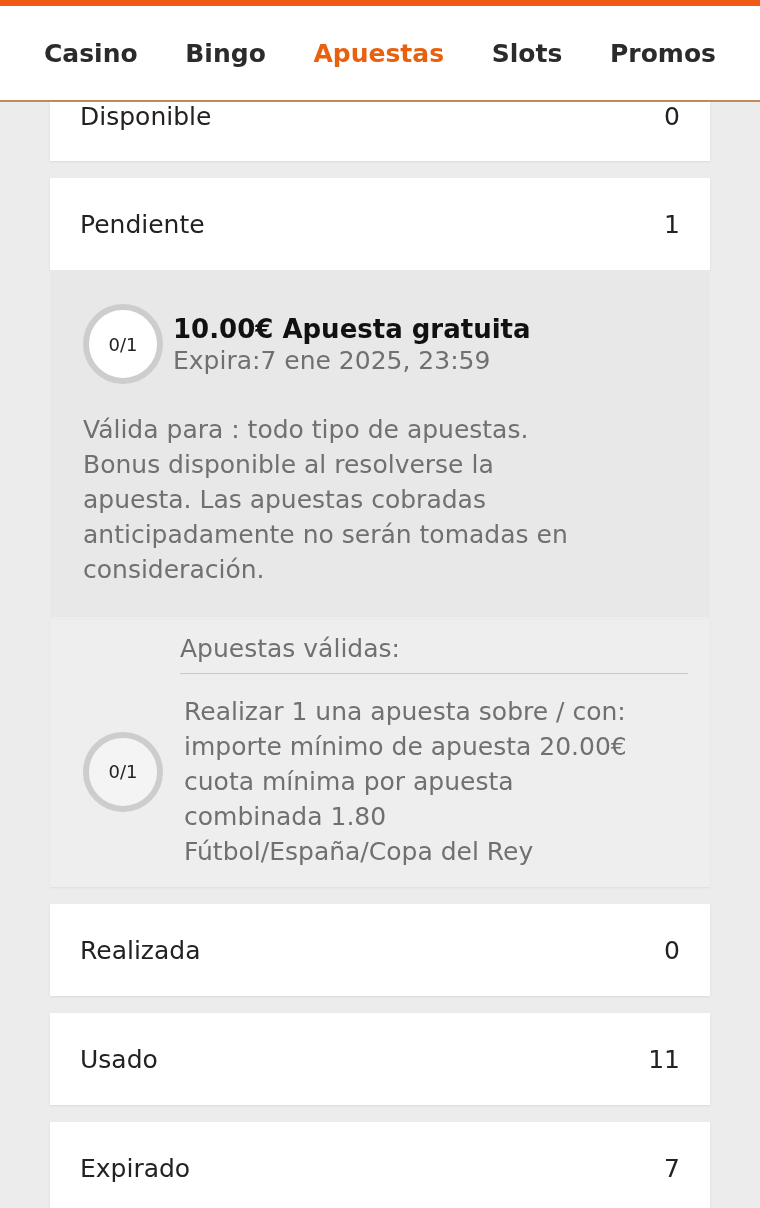 The height and width of the screenshot is (1208, 760). What do you see at coordinates (380, 1059) in the screenshot?
I see `bonus-section: Usado 11` at bounding box center [380, 1059].